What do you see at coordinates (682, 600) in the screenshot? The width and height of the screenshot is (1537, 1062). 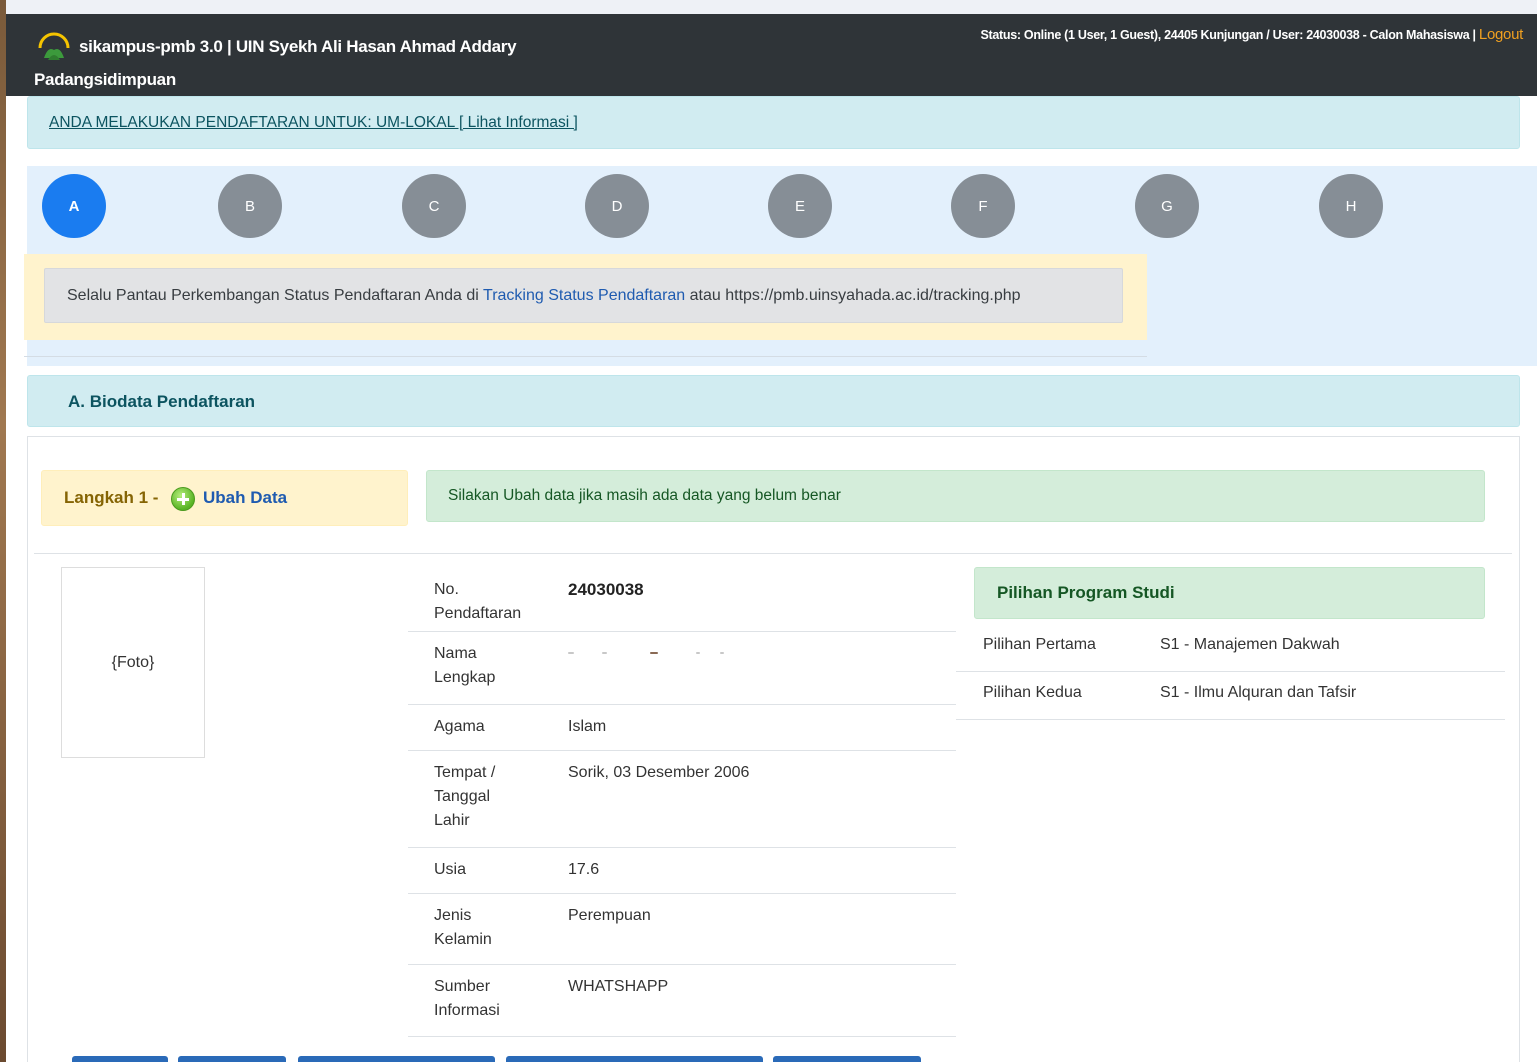 I see `table-row: No. Pendaftaran 24030038` at bounding box center [682, 600].